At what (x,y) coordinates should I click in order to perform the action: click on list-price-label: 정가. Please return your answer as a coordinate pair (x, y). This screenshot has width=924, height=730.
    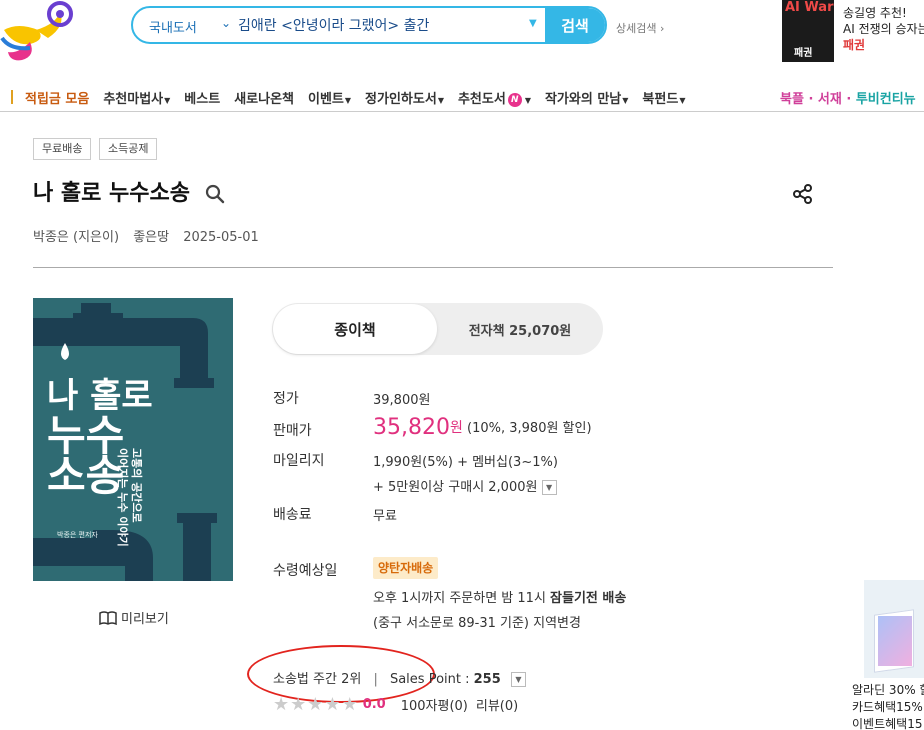
    Looking at the image, I should click on (286, 399).